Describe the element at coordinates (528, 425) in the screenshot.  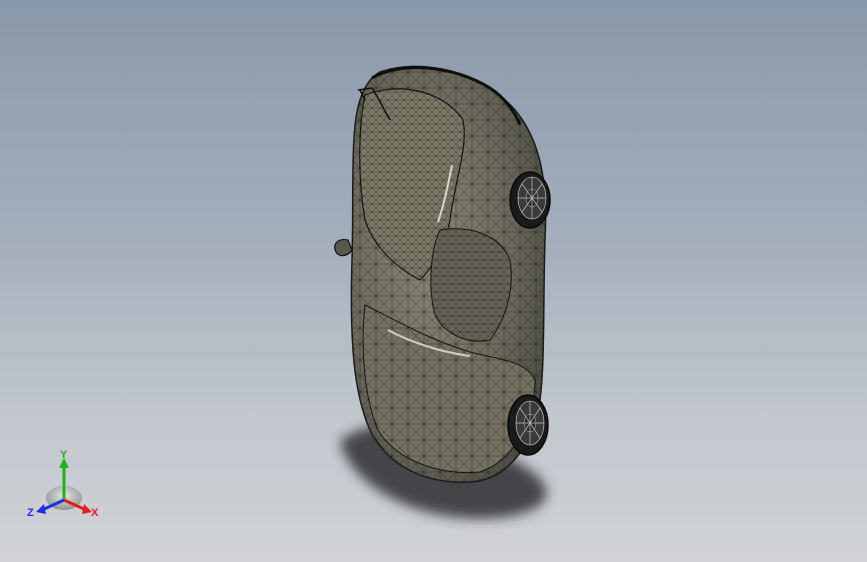
I see `rear-wheel` at that location.